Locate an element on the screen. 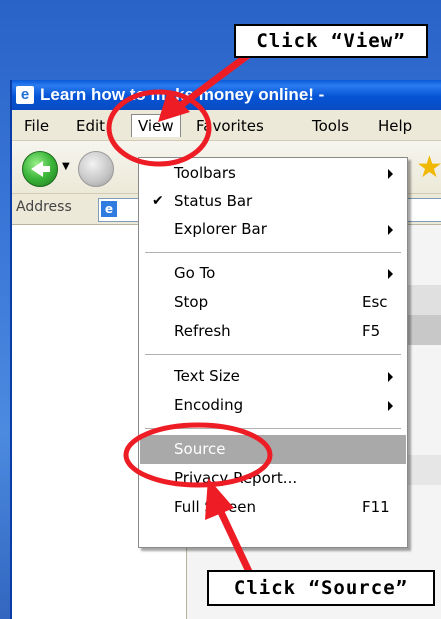 This screenshot has width=441, height=619. menu-item-refresh: Refresh F5 is located at coordinates (273, 331).